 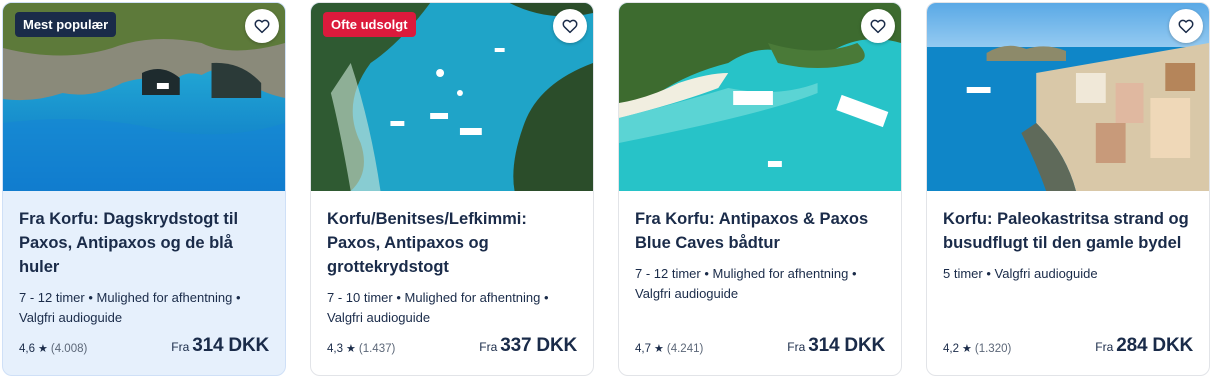 I want to click on card-footer: 4,3 ★ (1.437) Fra 337 DKK, so click(x=452, y=345).